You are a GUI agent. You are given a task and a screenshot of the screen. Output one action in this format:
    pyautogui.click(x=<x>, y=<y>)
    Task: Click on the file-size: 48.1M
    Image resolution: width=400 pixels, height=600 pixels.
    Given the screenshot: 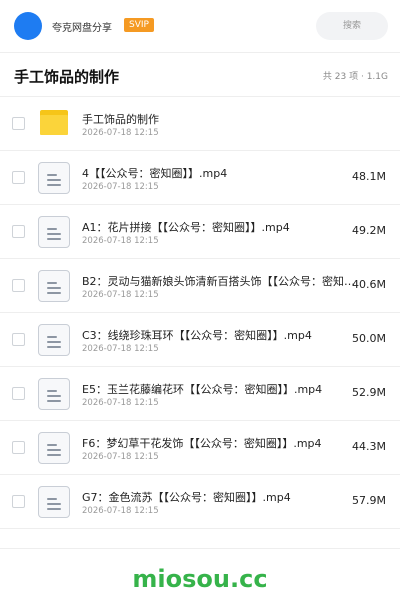 What is the action you would take?
    pyautogui.click(x=369, y=176)
    